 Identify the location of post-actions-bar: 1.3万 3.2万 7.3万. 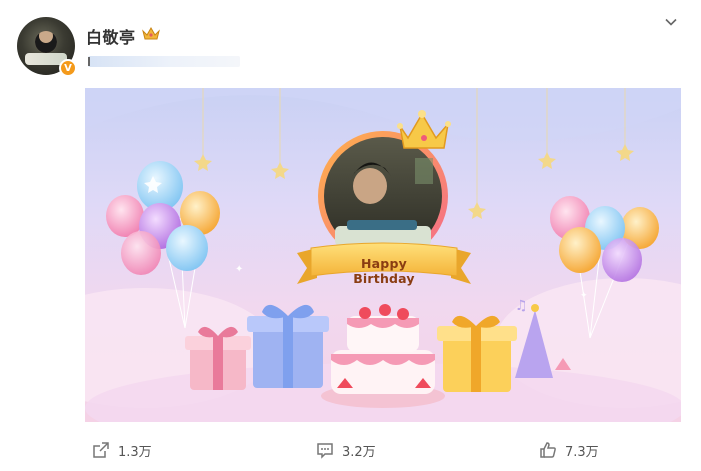
(350, 450).